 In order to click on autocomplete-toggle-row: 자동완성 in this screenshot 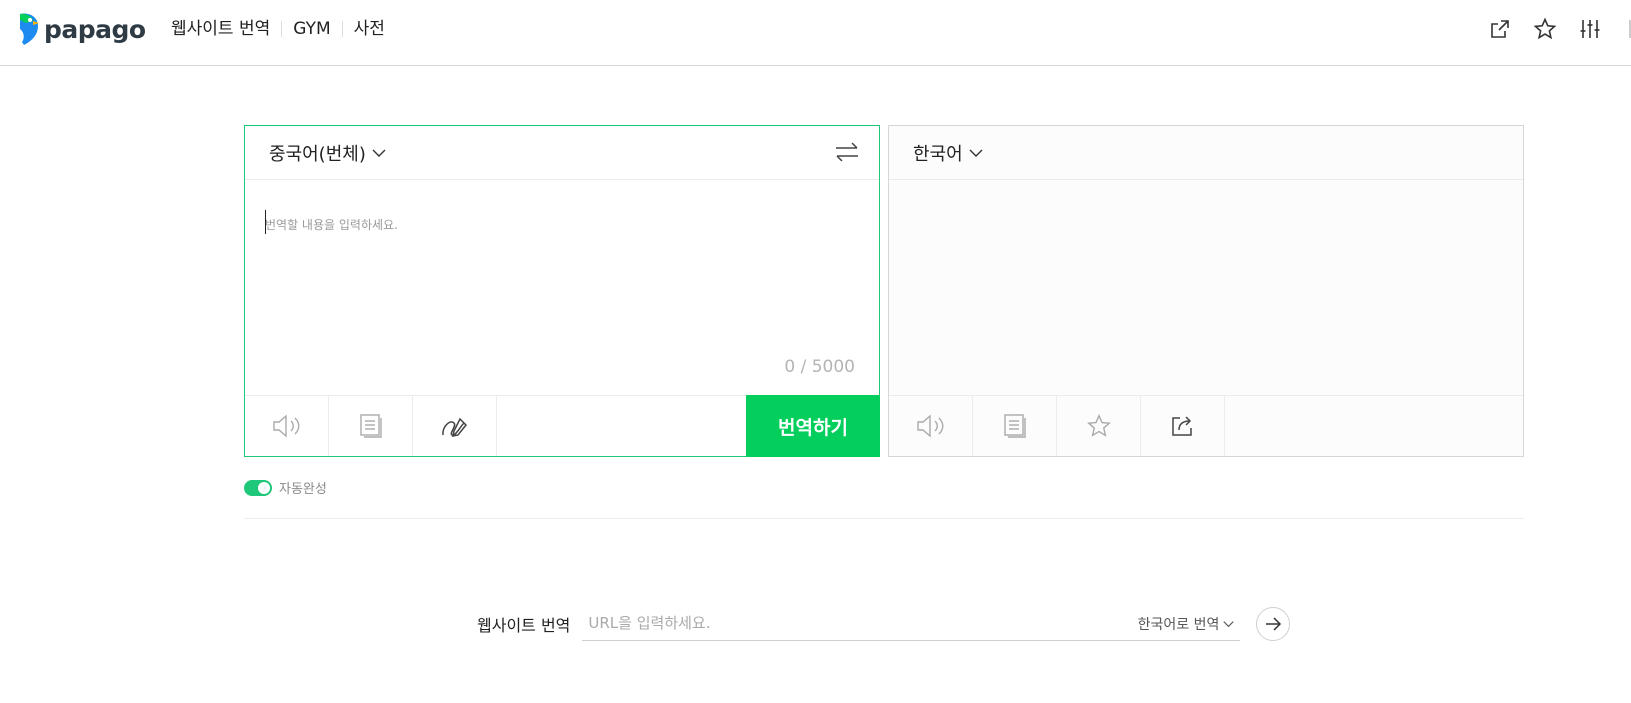, I will do `click(285, 487)`.